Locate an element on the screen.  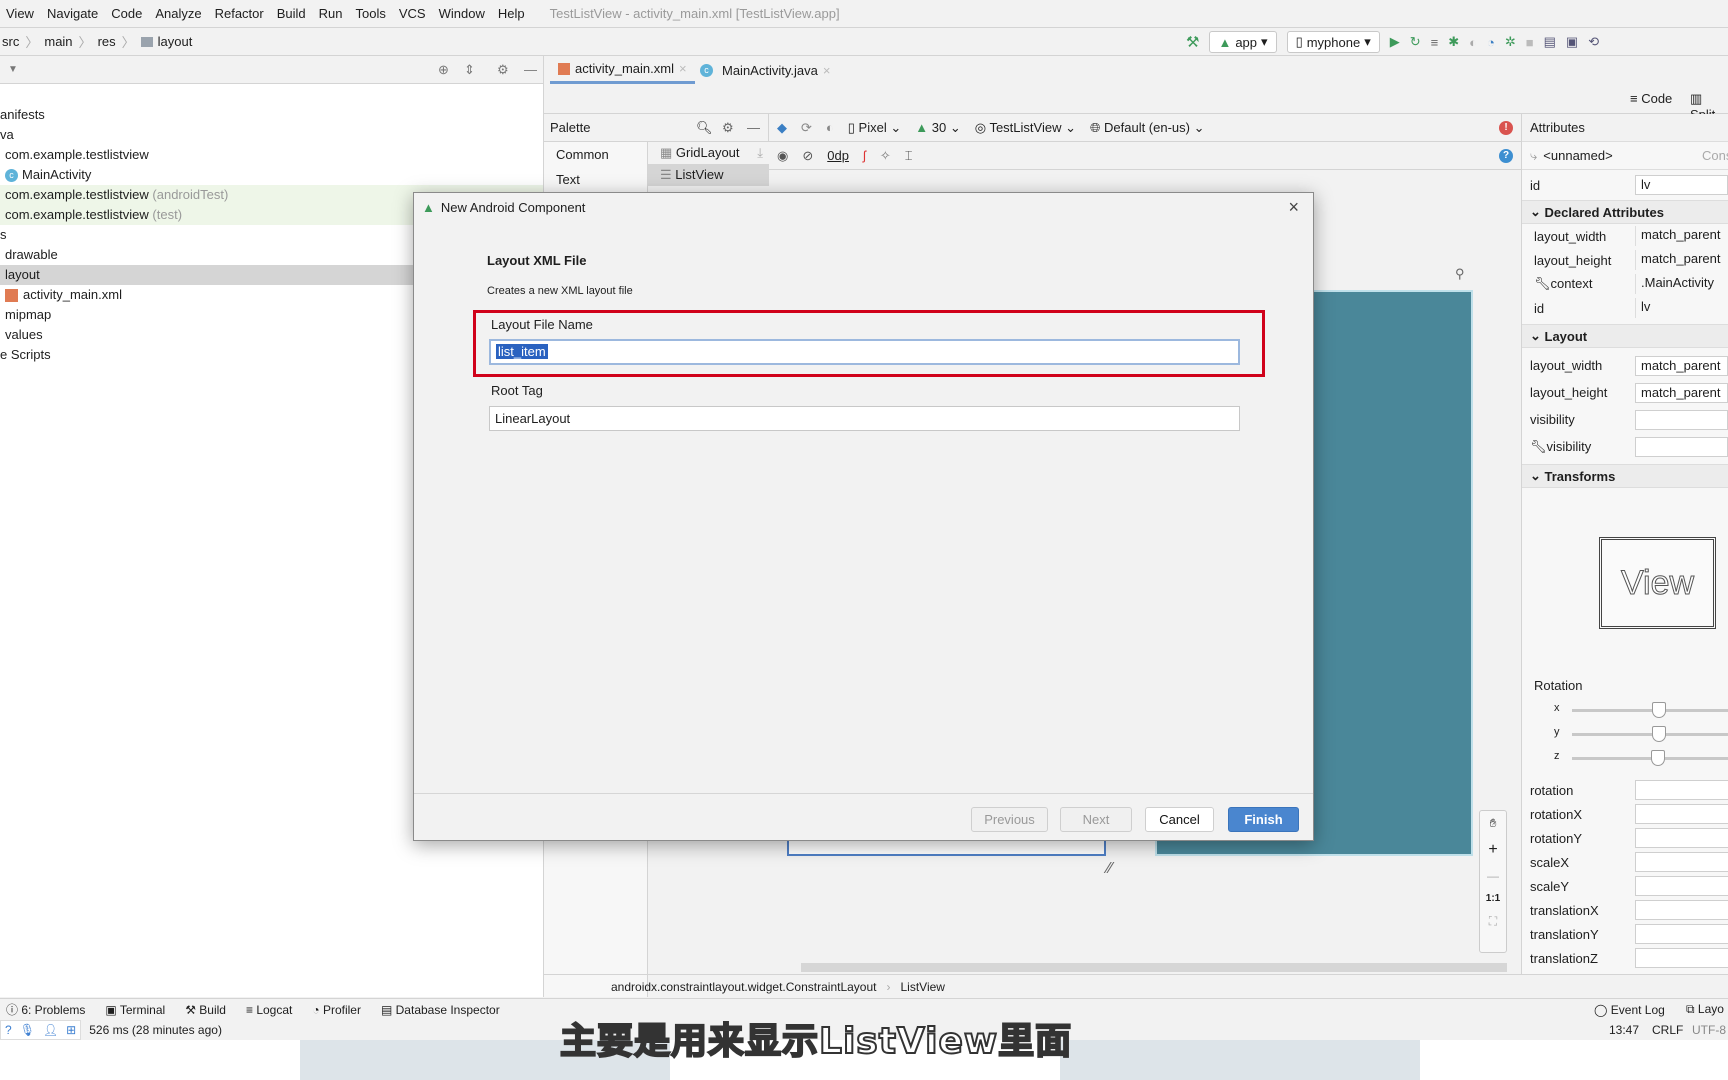
tool-layout-inspector: ⧉ Layo is located at coordinates (1705, 1009).